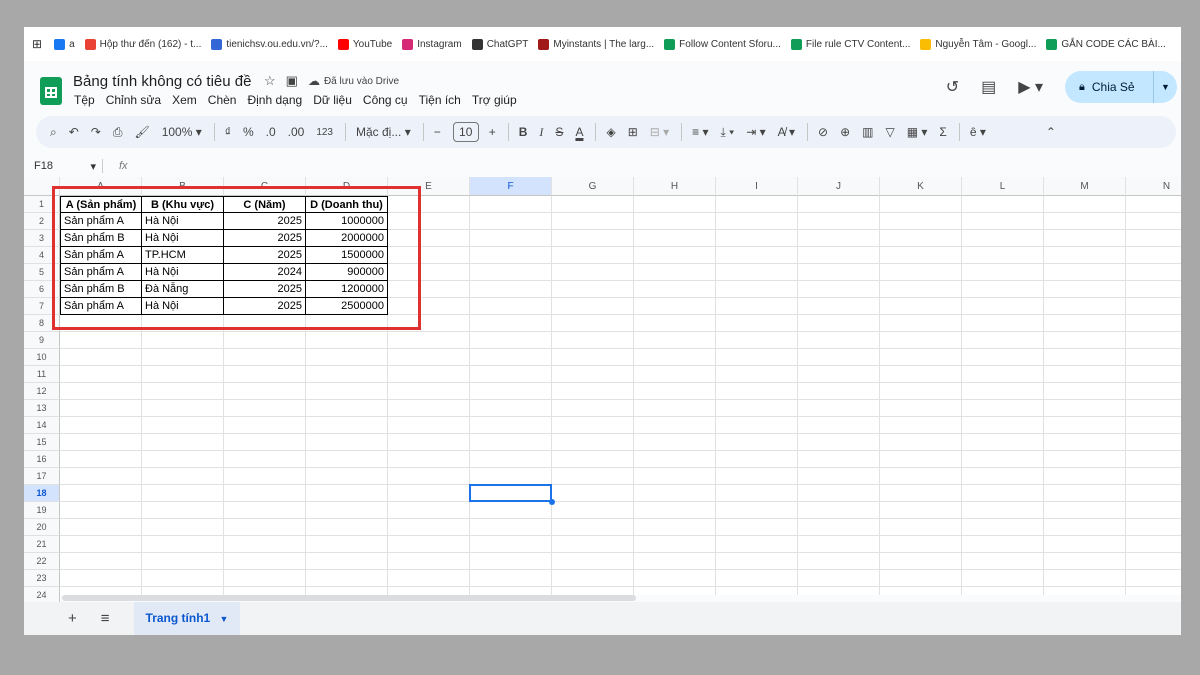 This screenshot has width=1200, height=675. What do you see at coordinates (1051, 132) in the screenshot?
I see `collapse-toolbar-icon: ⌃` at bounding box center [1051, 132].